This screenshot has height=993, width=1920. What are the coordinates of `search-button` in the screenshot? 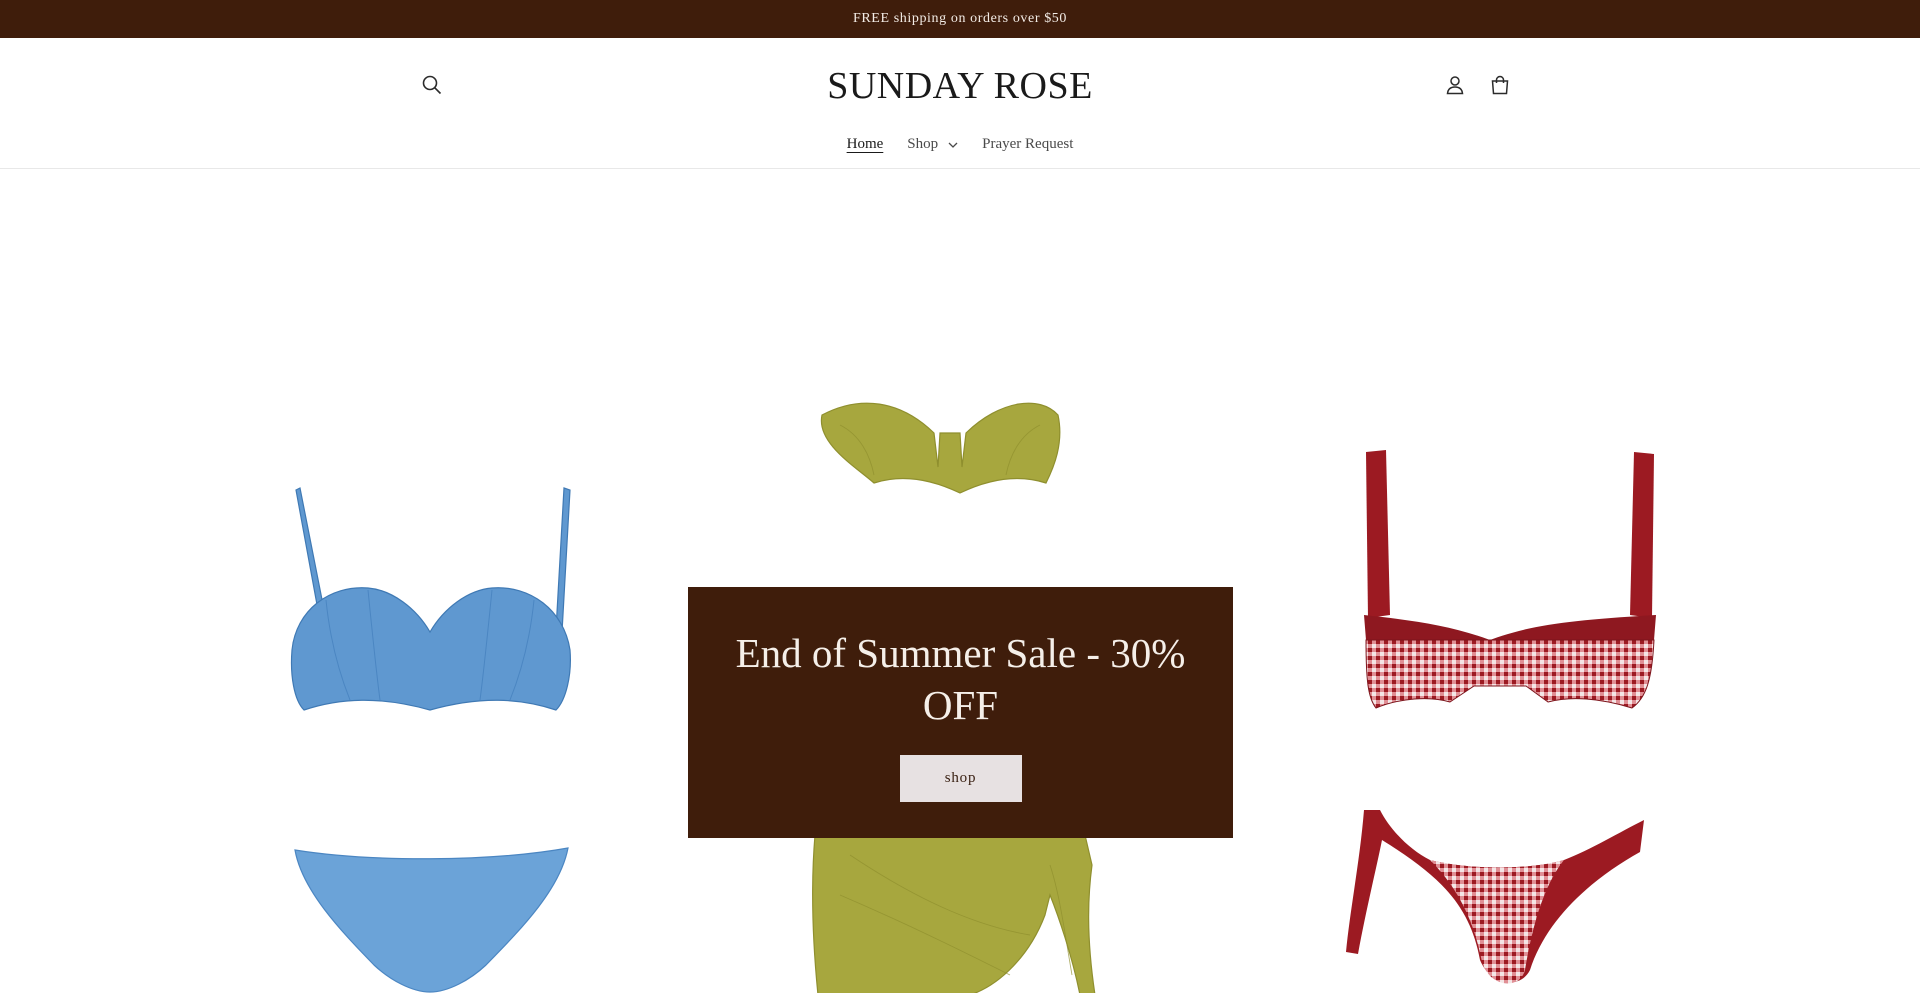 It's located at (432, 85).